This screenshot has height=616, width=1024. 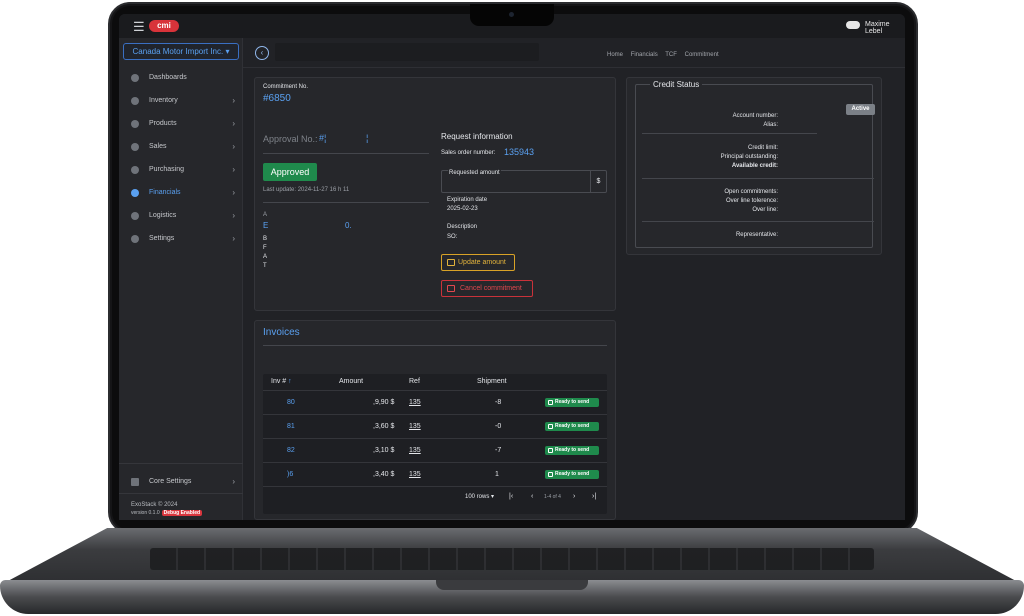 What do you see at coordinates (594, 496) in the screenshot?
I see `last-page-button: ›|` at bounding box center [594, 496].